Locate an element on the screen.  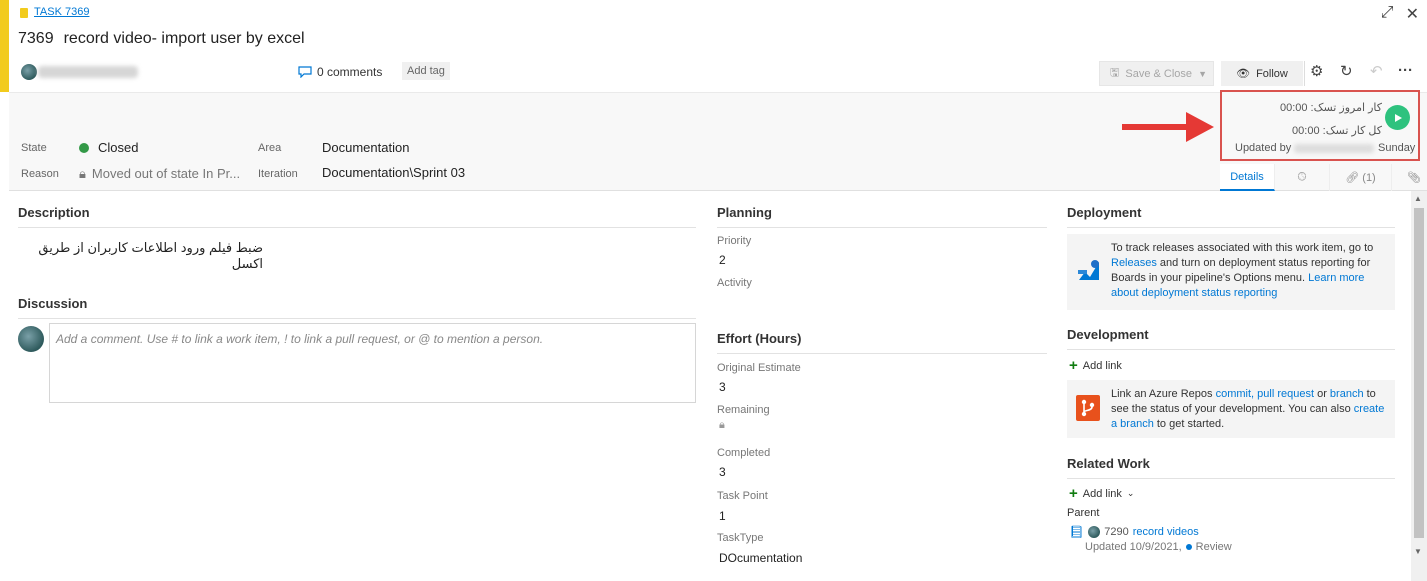
development-text-4: to get started. is located at coordinates (1190, 424).